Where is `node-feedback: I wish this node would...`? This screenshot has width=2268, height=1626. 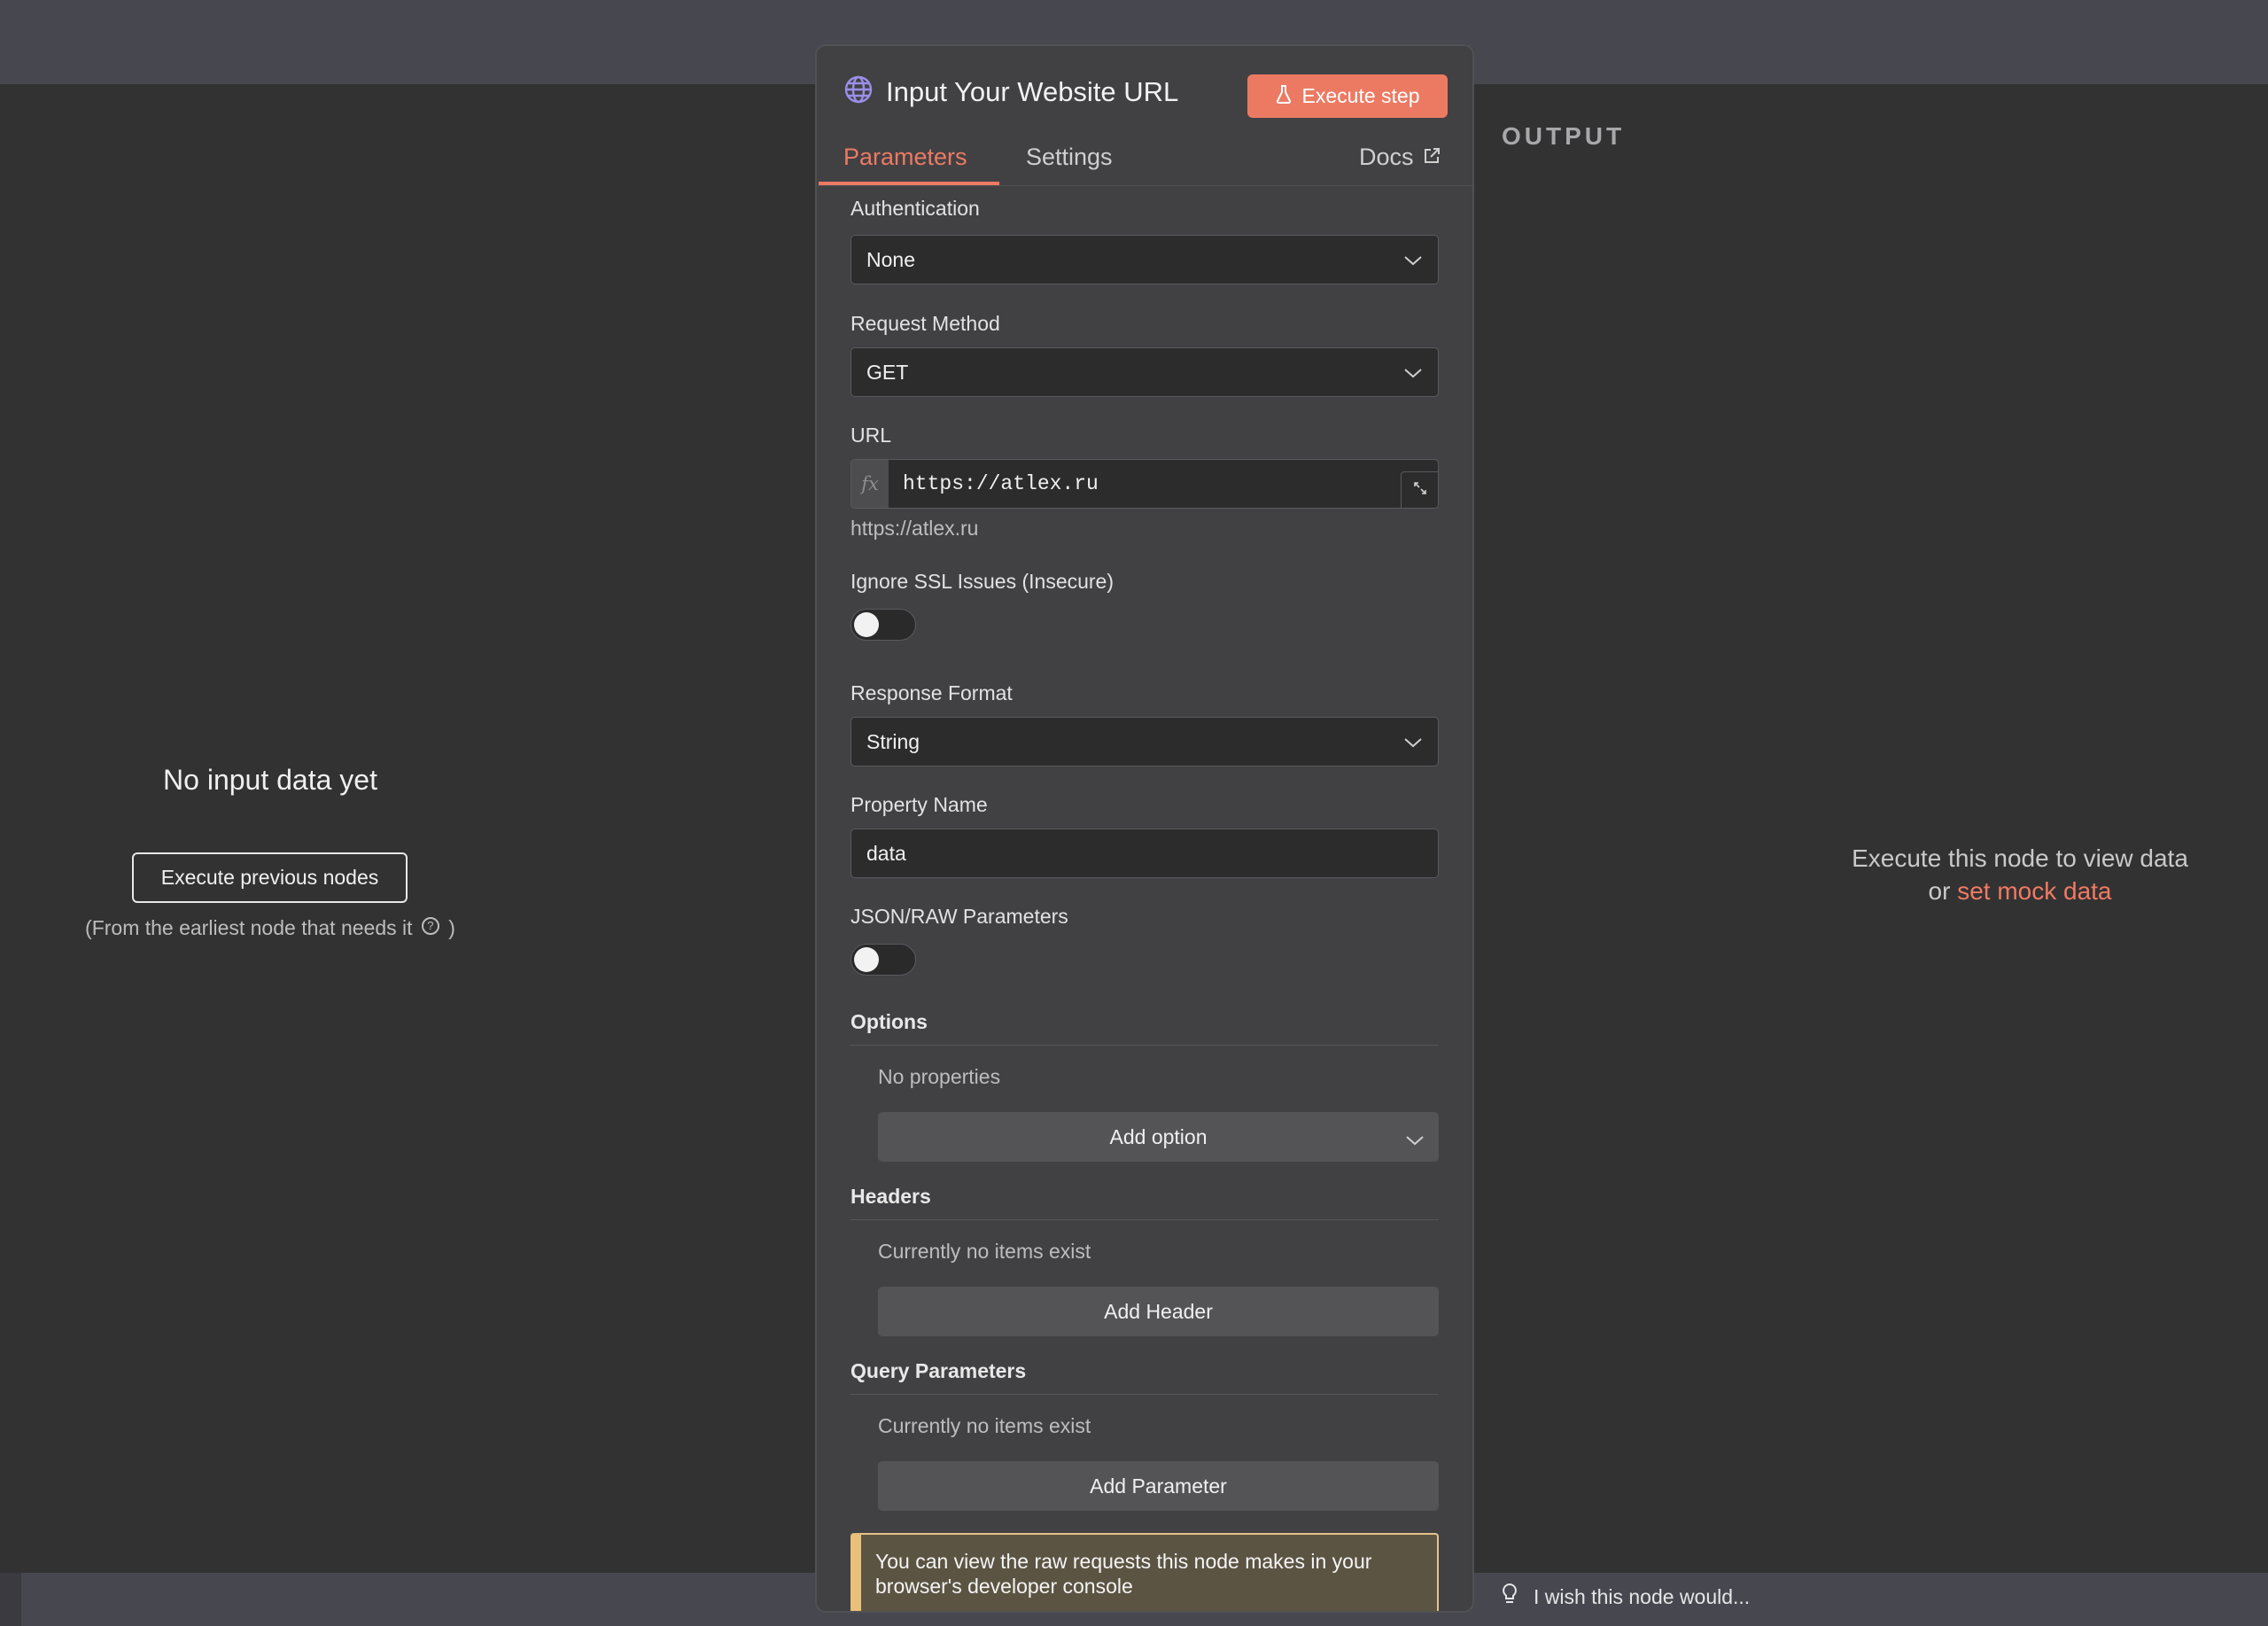
node-feedback: I wish this node would... is located at coordinates (1626, 1597).